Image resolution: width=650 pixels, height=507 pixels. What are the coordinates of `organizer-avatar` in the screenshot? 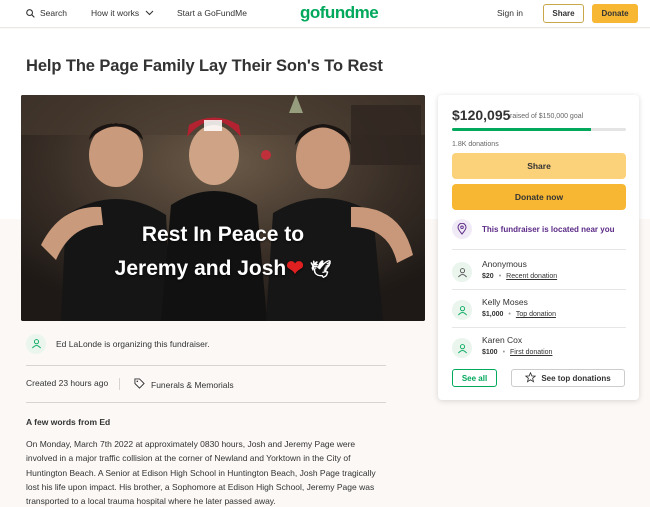 It's located at (36, 344).